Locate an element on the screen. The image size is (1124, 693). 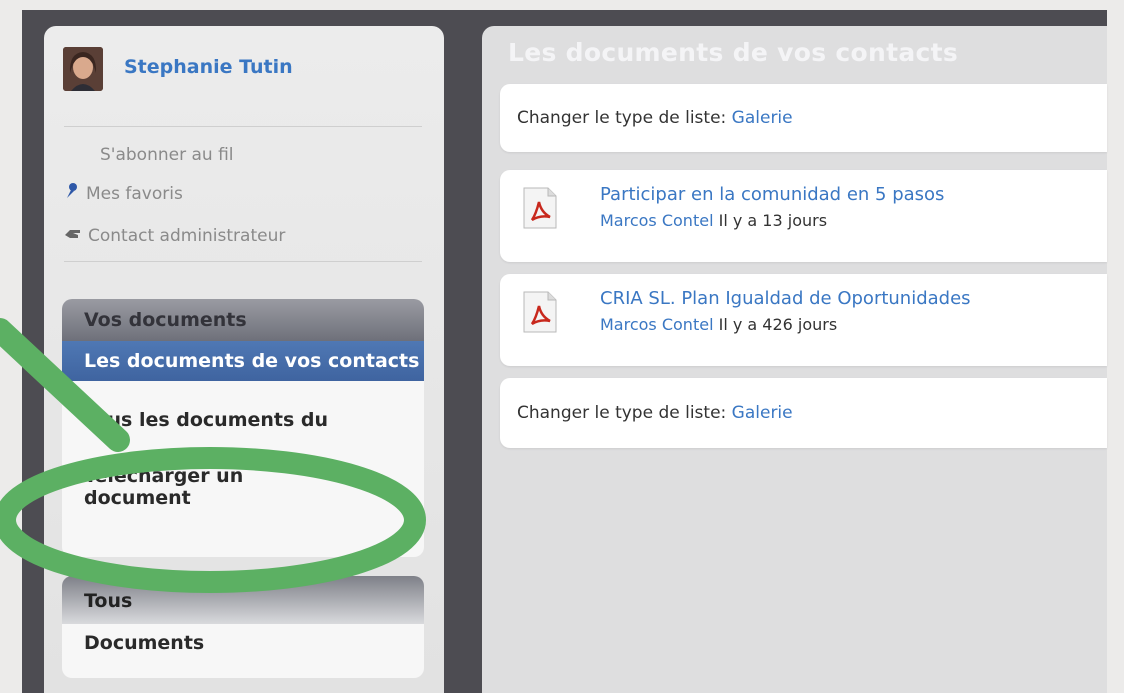
nav-item-documents: Documents is located at coordinates (243, 639).